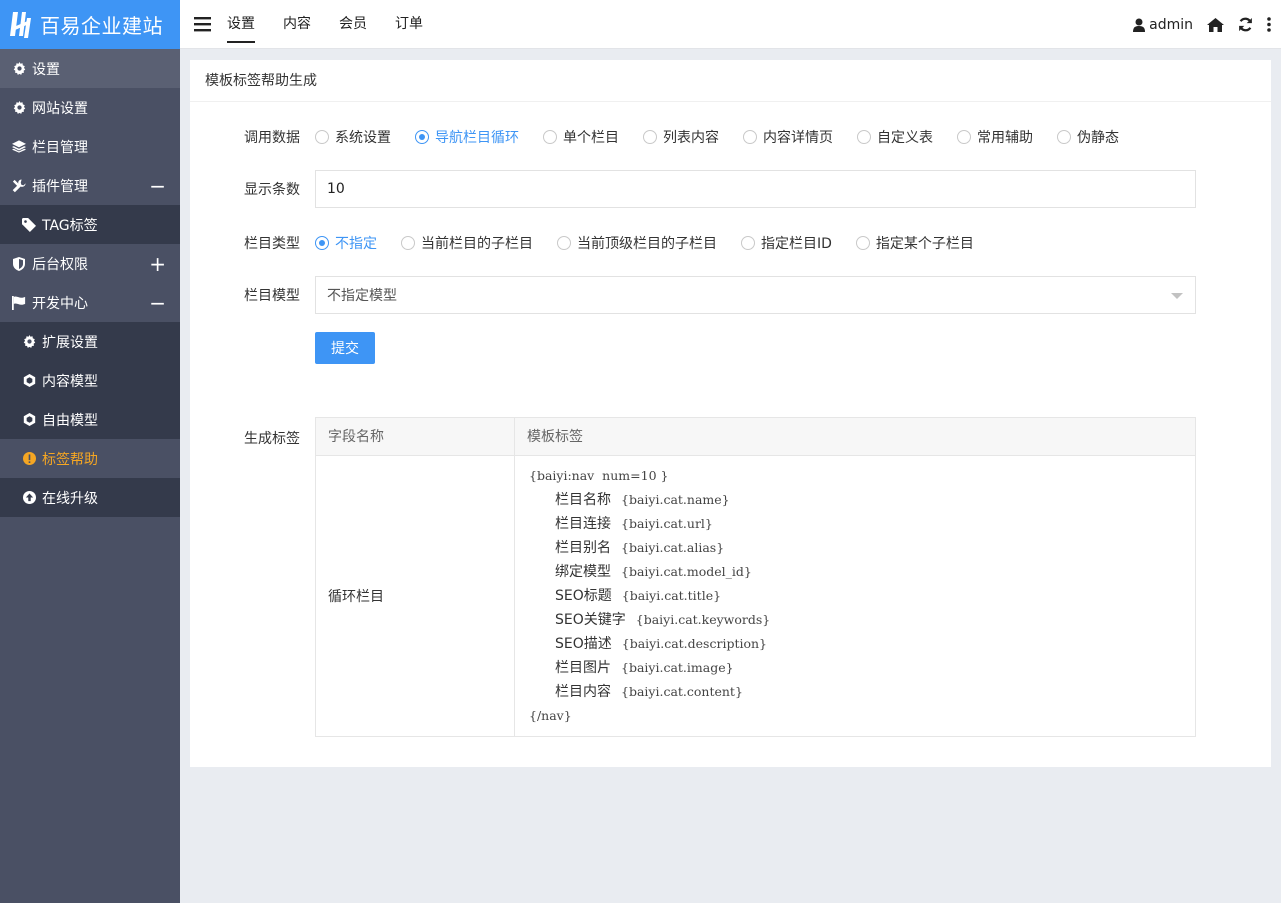 This screenshot has height=903, width=1281. Describe the element at coordinates (788, 137) in the screenshot. I see `radio-option: 内容详情页` at that location.